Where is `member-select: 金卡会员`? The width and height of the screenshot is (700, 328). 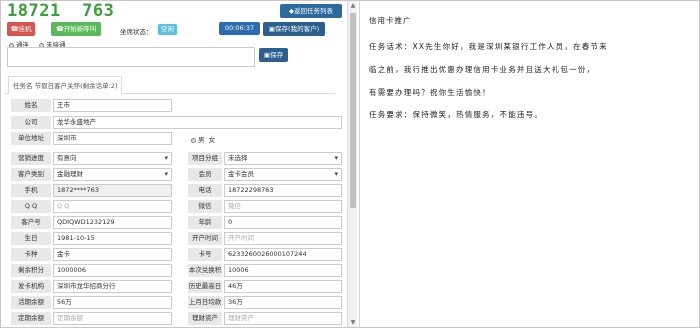 member-select: 金卡会员 is located at coordinates (283, 174).